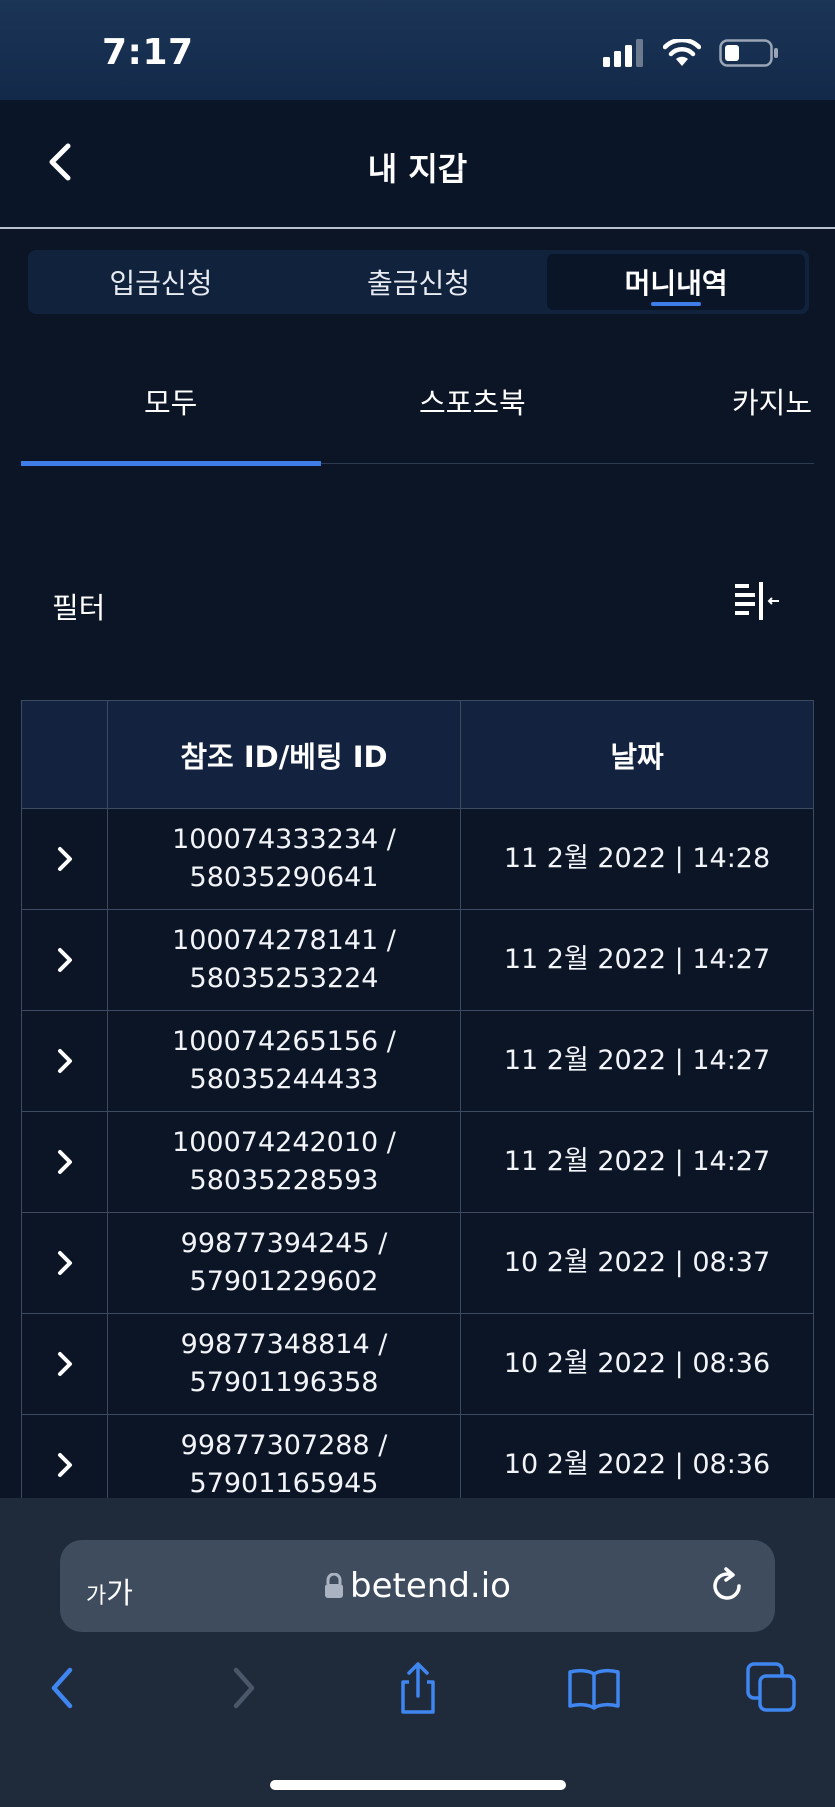  Describe the element at coordinates (284, 1162) in the screenshot. I see `ref-bet-id-cell: 100074242010 / 58035228593` at that location.